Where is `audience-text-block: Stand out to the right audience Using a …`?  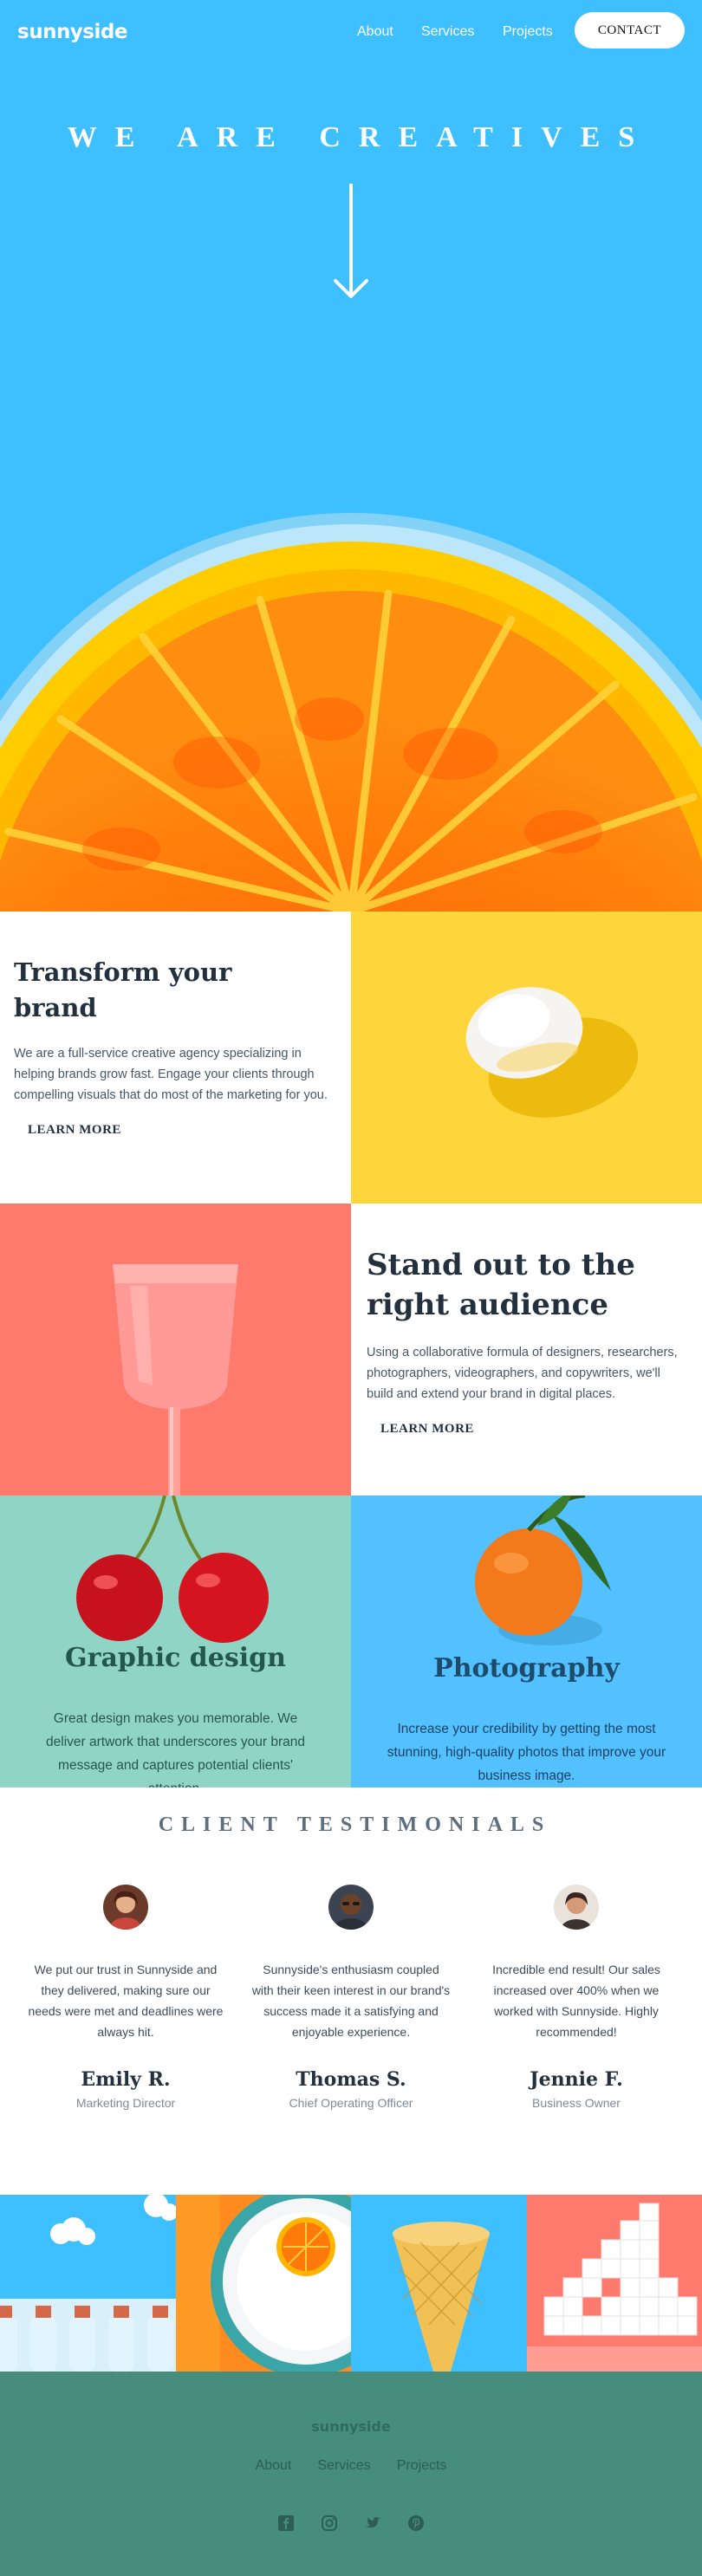 audience-text-block: Stand out to the right audience Using a … is located at coordinates (526, 1350).